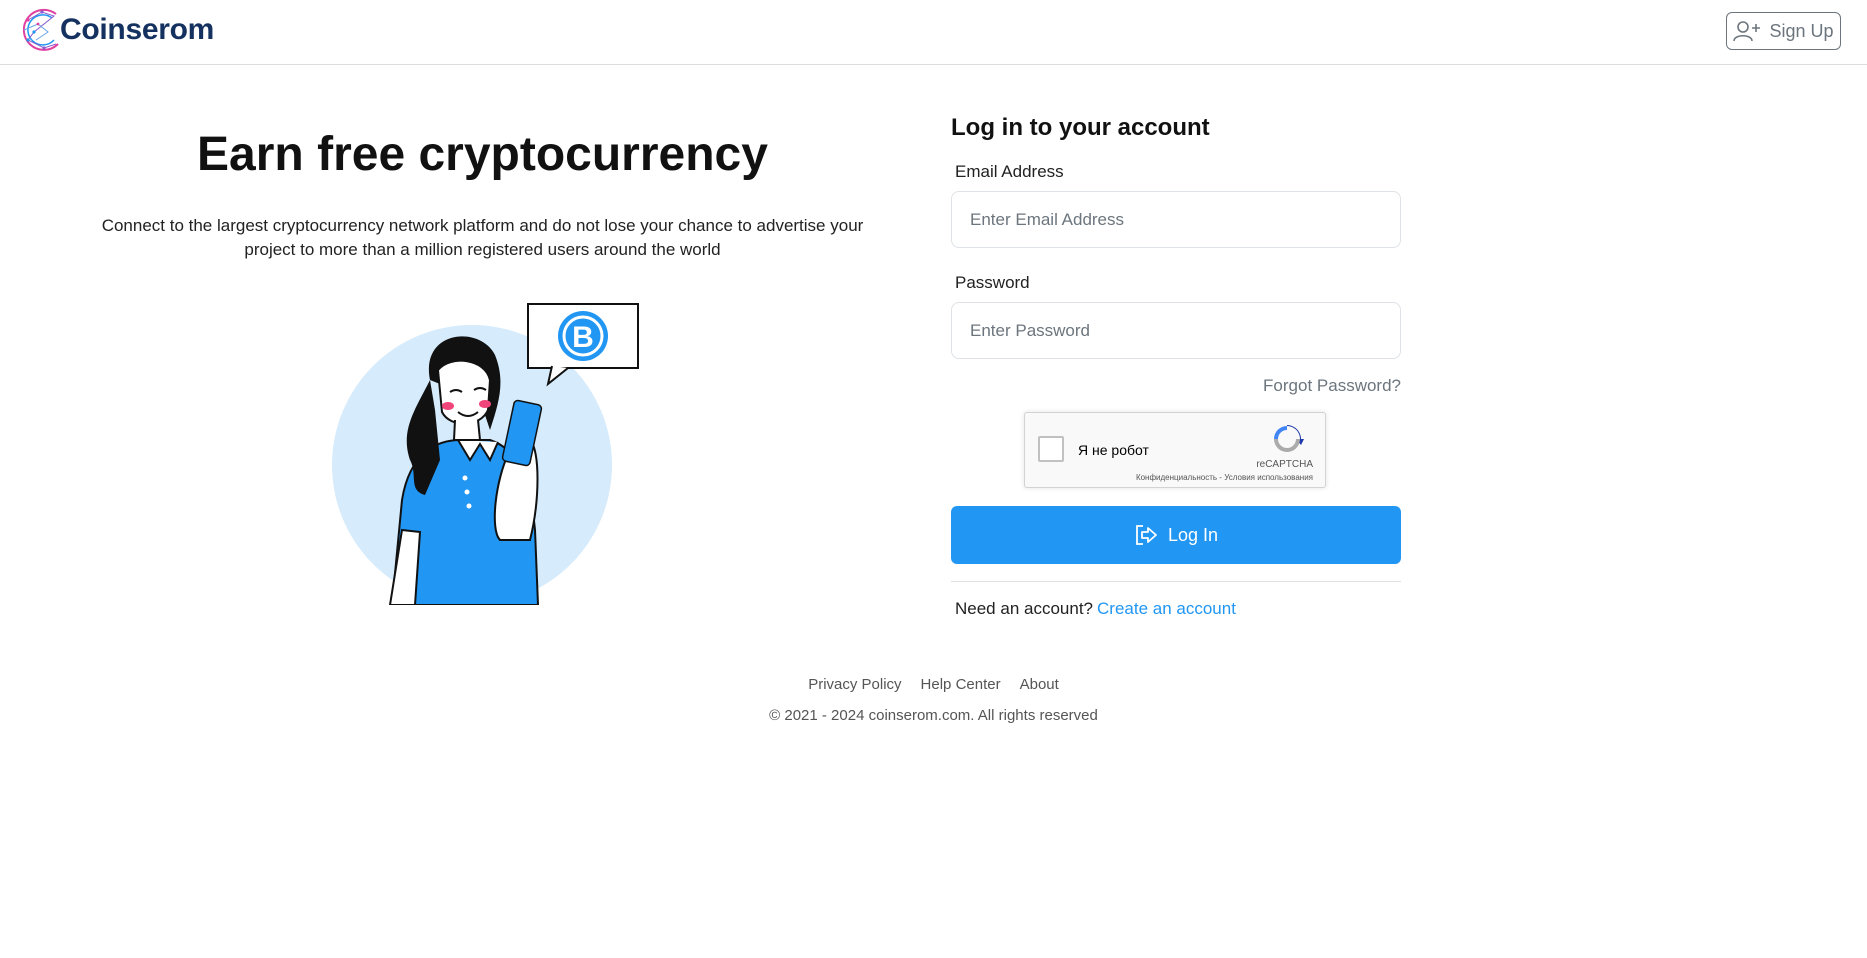 Image resolution: width=1867 pixels, height=958 pixels. What do you see at coordinates (1024, 608) in the screenshot?
I see `need-account-text: Need an account?` at bounding box center [1024, 608].